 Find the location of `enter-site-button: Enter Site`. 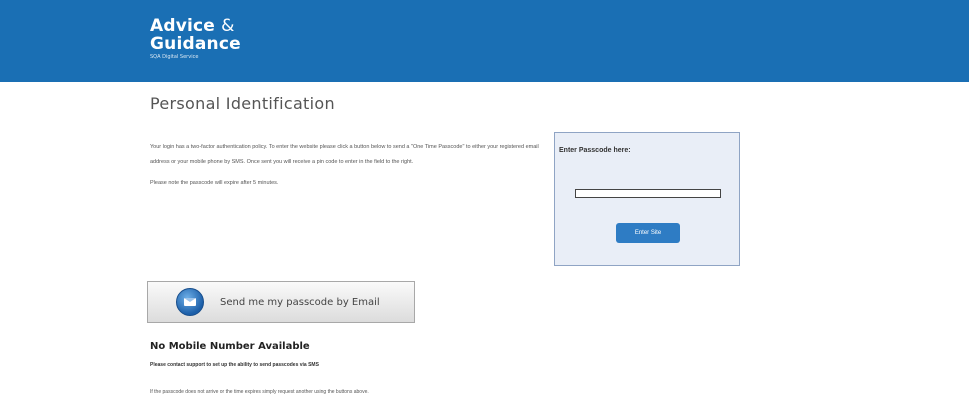

enter-site-button: Enter Site is located at coordinates (648, 233).